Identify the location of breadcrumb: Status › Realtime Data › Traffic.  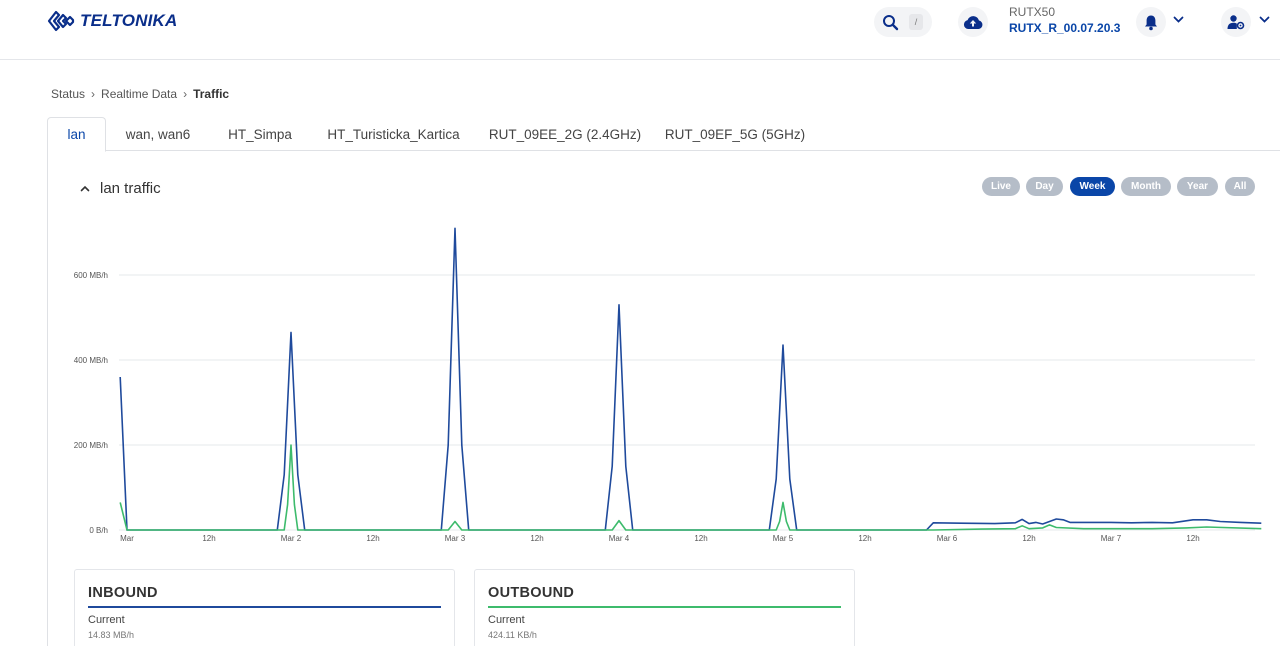
(140, 94).